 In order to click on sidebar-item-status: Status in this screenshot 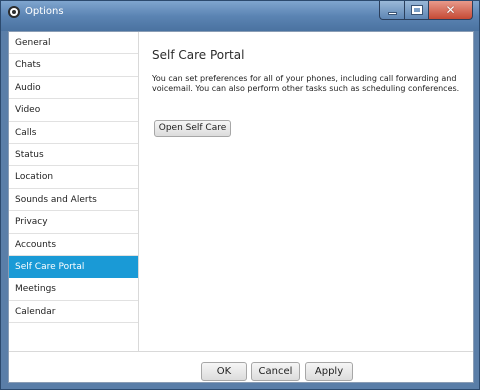, I will do `click(73, 155)`.